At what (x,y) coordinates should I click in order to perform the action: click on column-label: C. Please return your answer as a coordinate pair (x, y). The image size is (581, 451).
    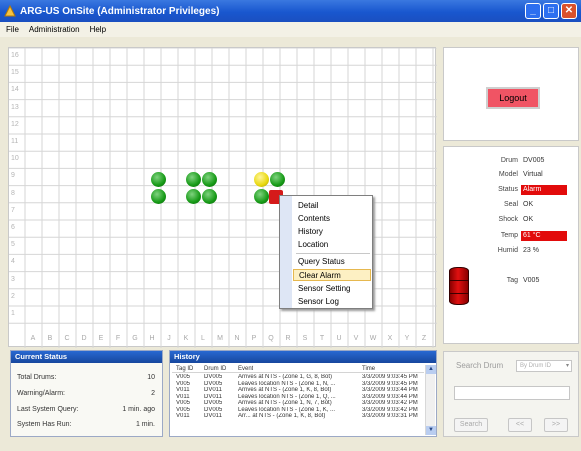
    Looking at the image, I should click on (67, 338).